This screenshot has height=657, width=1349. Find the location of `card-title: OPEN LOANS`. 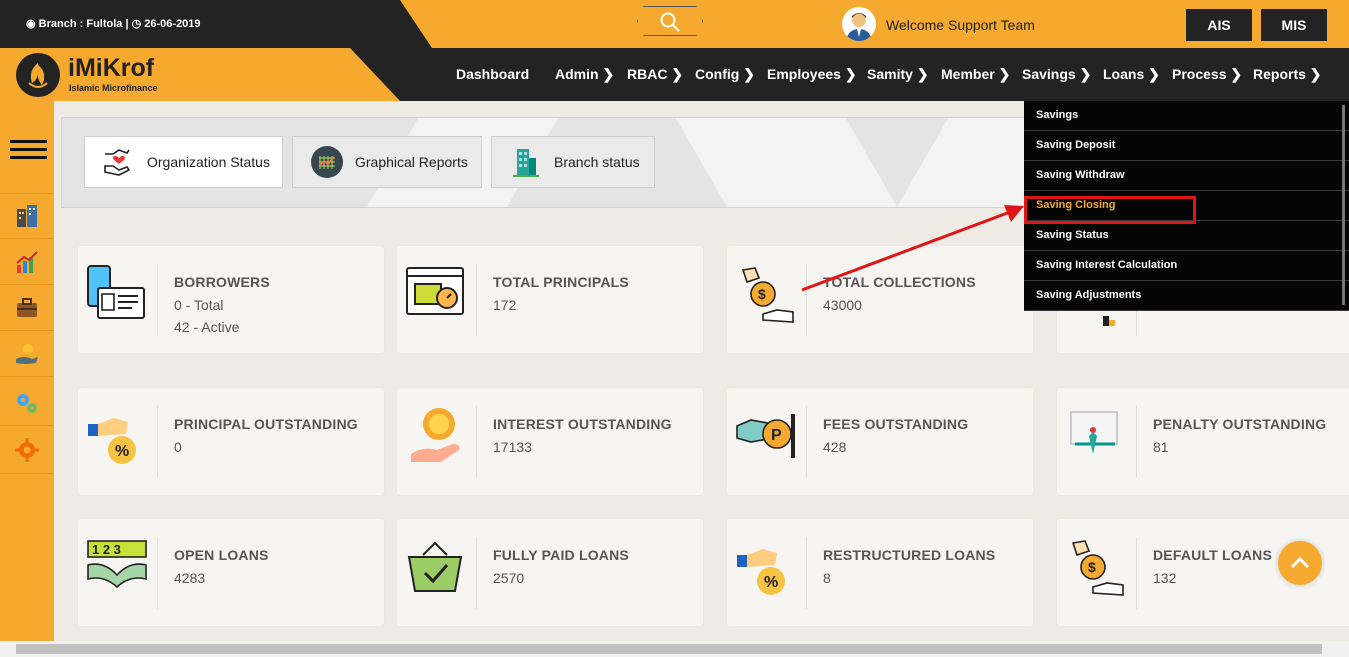

card-title: OPEN LOANS is located at coordinates (221, 555).